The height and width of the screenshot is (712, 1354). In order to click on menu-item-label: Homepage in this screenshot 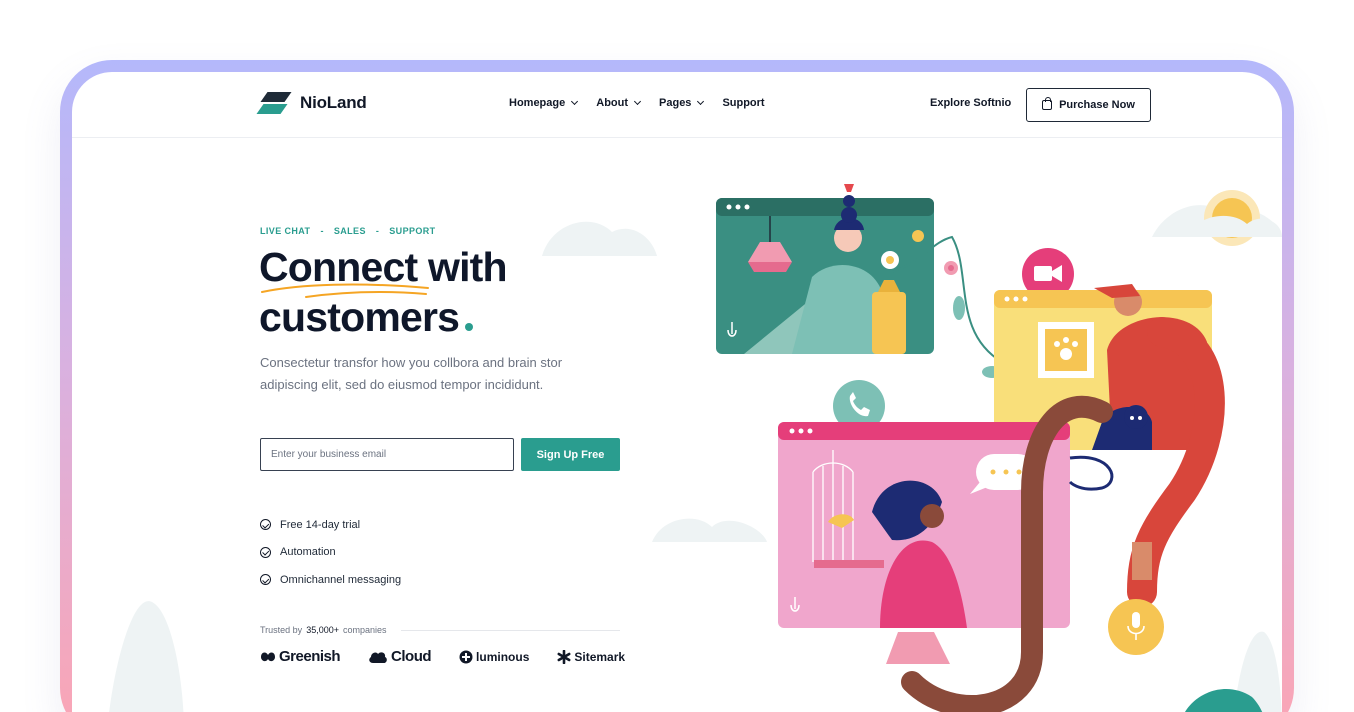, I will do `click(537, 103)`.